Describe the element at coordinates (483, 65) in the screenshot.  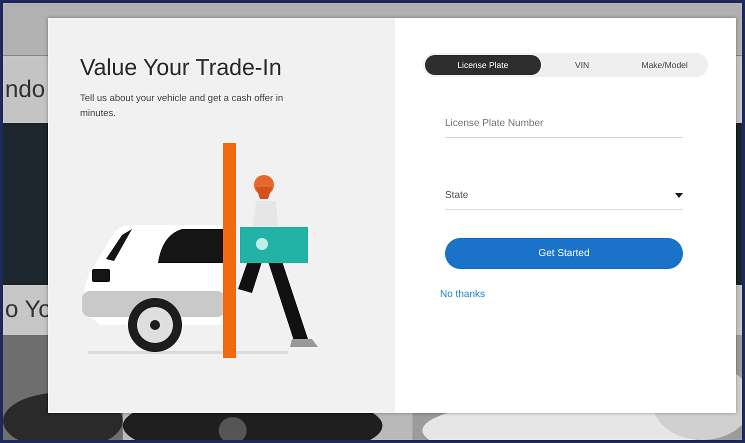
I see `lookup-tab: License Plate` at that location.